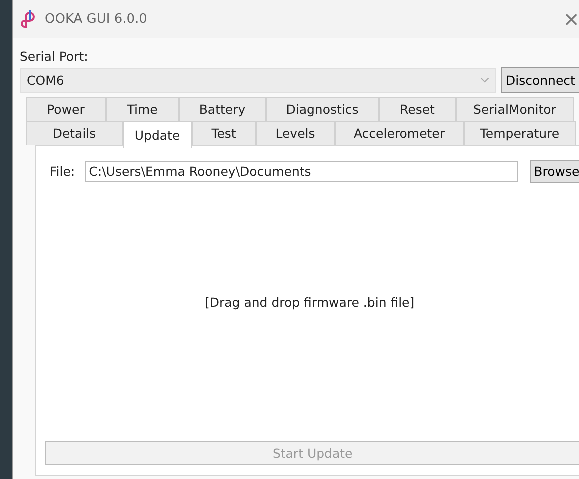  Describe the element at coordinates (55, 57) in the screenshot. I see `serial-port-label: Serial Port:` at that location.